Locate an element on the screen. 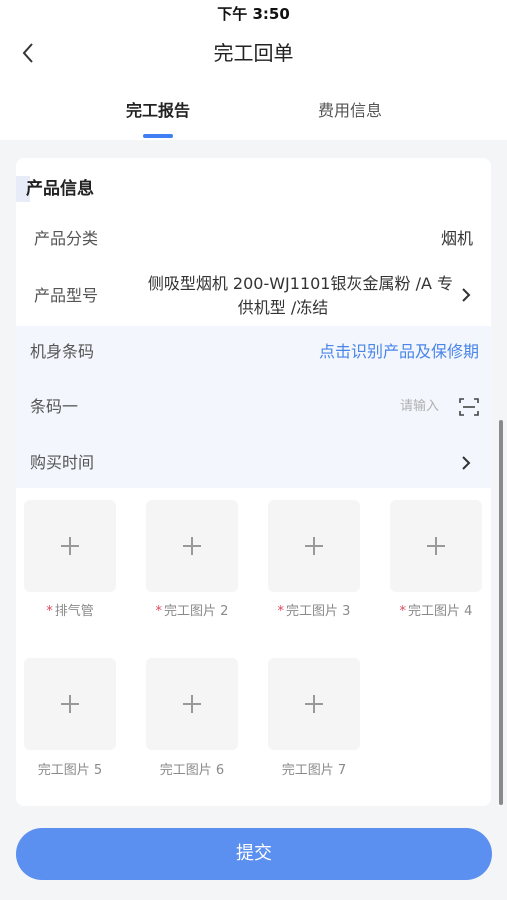  section-title-text: 产品信息 is located at coordinates (60, 189).